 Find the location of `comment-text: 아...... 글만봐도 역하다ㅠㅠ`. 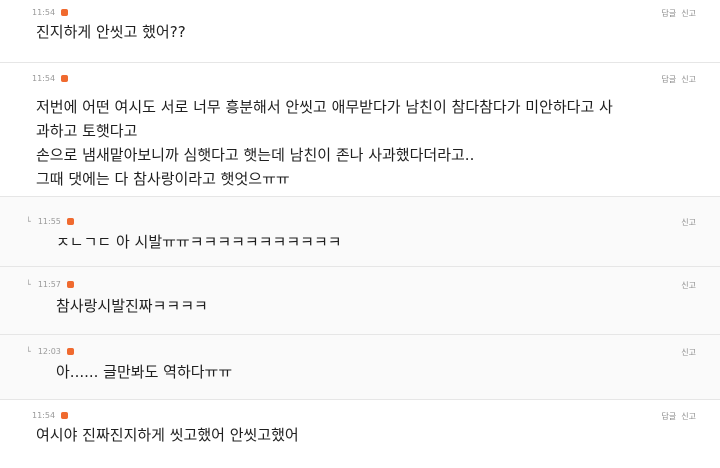

comment-text: 아...... 글만봐도 역하다ㅠㅠ is located at coordinates (144, 372).